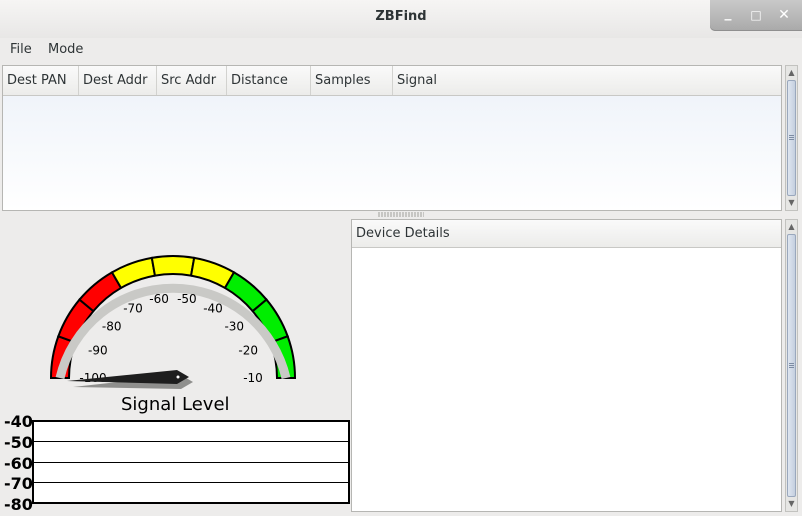  I want to click on column-header-samples: Samples, so click(352, 80).